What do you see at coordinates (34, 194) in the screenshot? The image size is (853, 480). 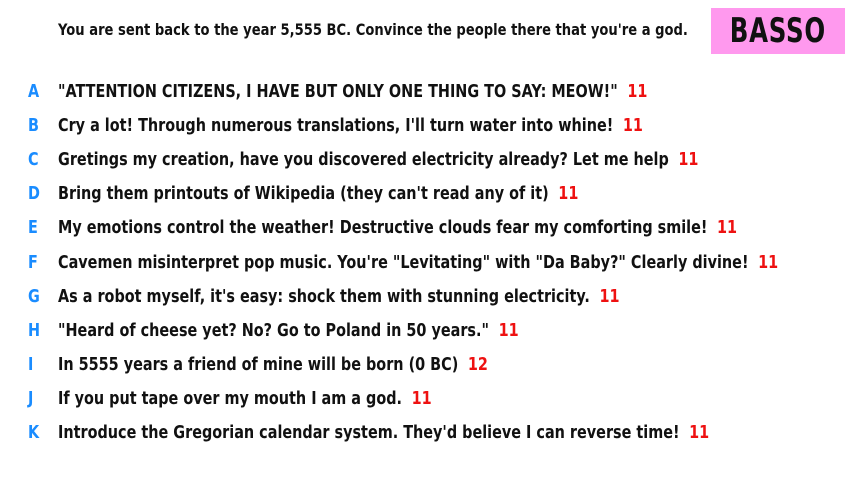 I see `answer-letter: D` at bounding box center [34, 194].